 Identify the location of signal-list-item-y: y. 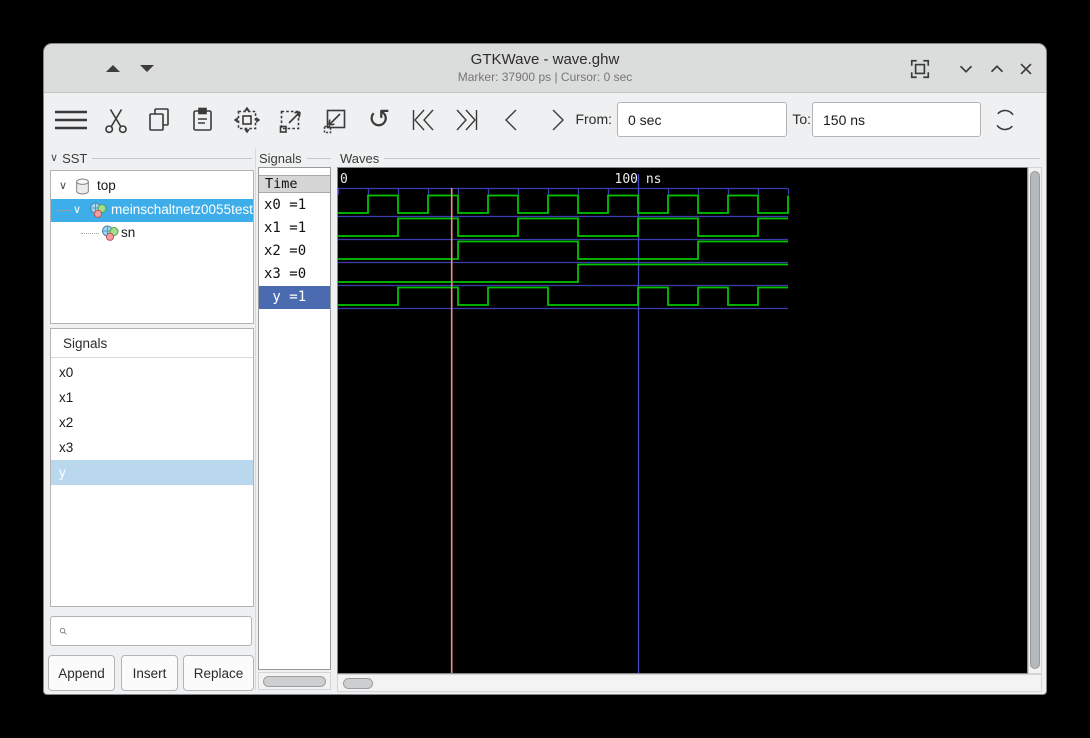
(152, 472).